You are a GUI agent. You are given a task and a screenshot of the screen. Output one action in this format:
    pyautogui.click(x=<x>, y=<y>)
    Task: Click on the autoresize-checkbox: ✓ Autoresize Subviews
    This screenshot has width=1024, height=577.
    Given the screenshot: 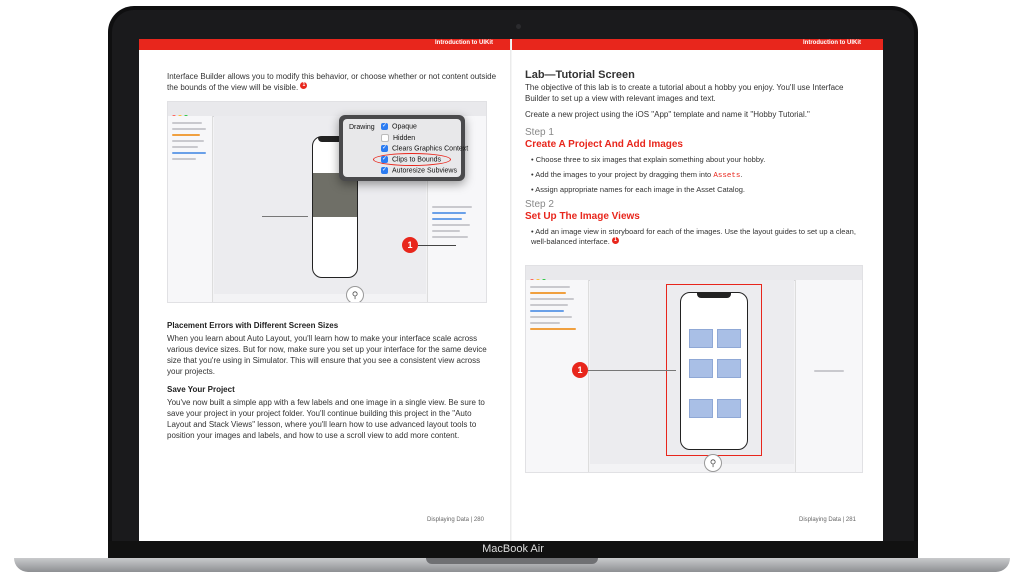 What is the action you would take?
    pyautogui.click(x=419, y=170)
    